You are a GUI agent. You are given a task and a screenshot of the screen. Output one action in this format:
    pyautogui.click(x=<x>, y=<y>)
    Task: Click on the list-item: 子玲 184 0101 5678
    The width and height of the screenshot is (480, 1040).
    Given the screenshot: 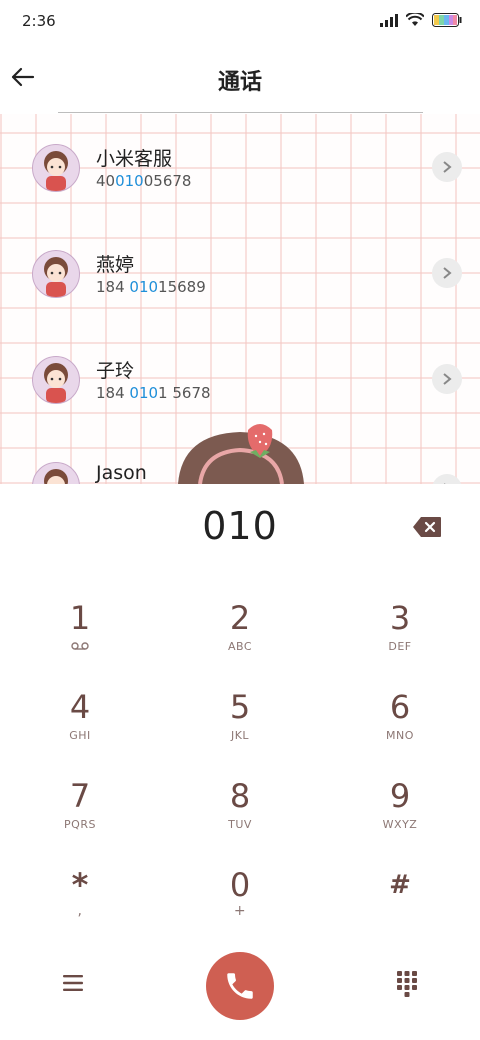 What is the action you would take?
    pyautogui.click(x=240, y=379)
    